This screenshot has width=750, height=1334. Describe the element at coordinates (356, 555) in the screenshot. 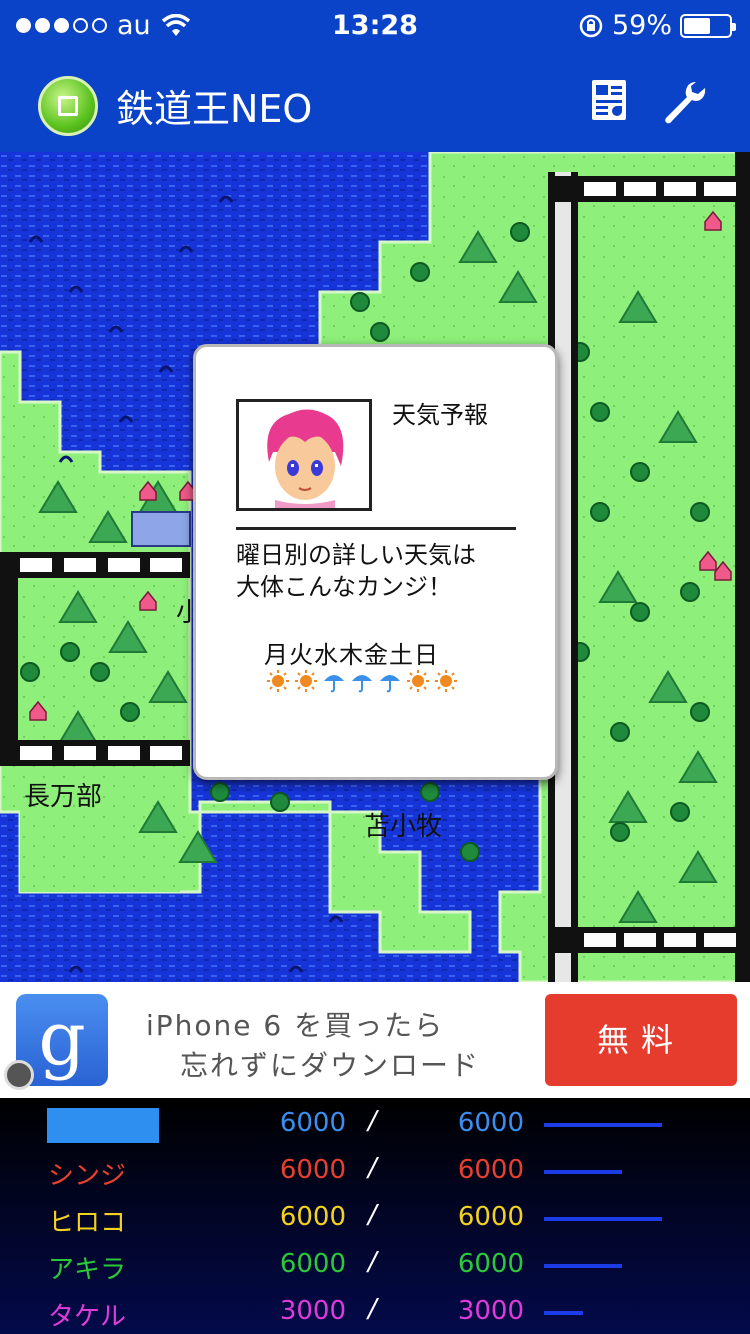

I see `dialog-line-1: 曜日別の詳しい天気は` at that location.